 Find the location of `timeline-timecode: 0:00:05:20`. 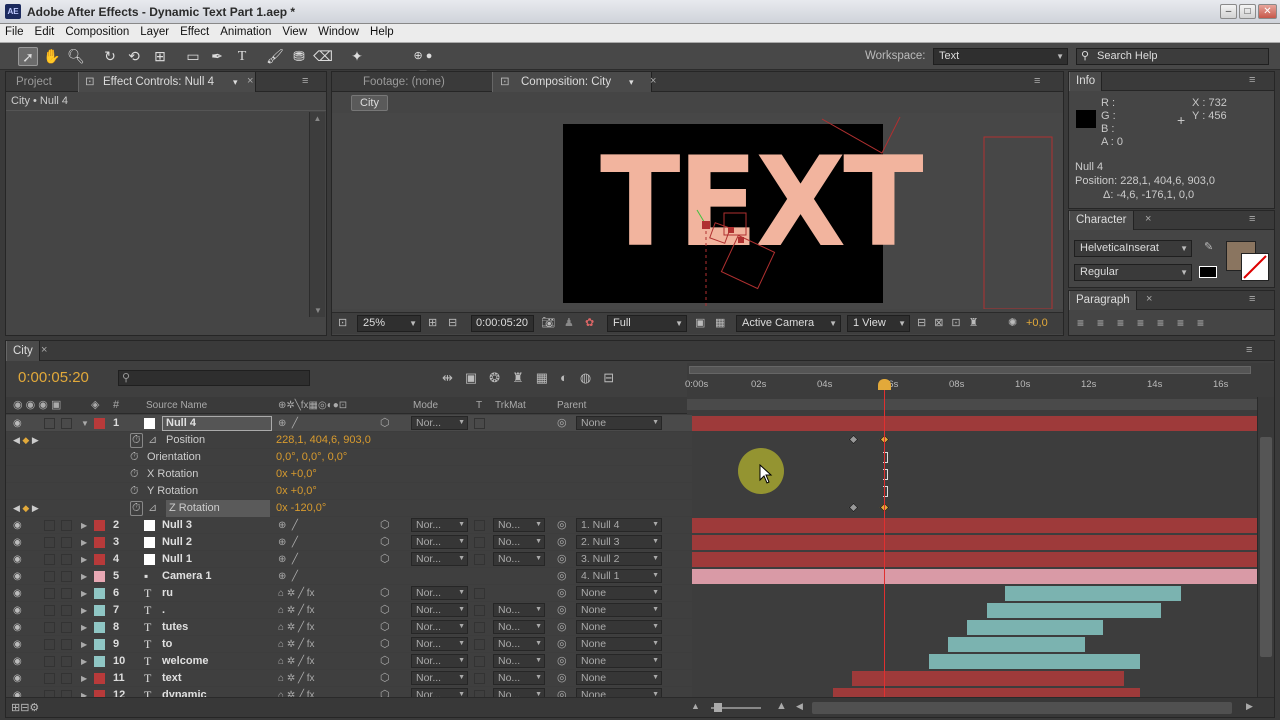

timeline-timecode: 0:00:05:20 is located at coordinates (53, 377).